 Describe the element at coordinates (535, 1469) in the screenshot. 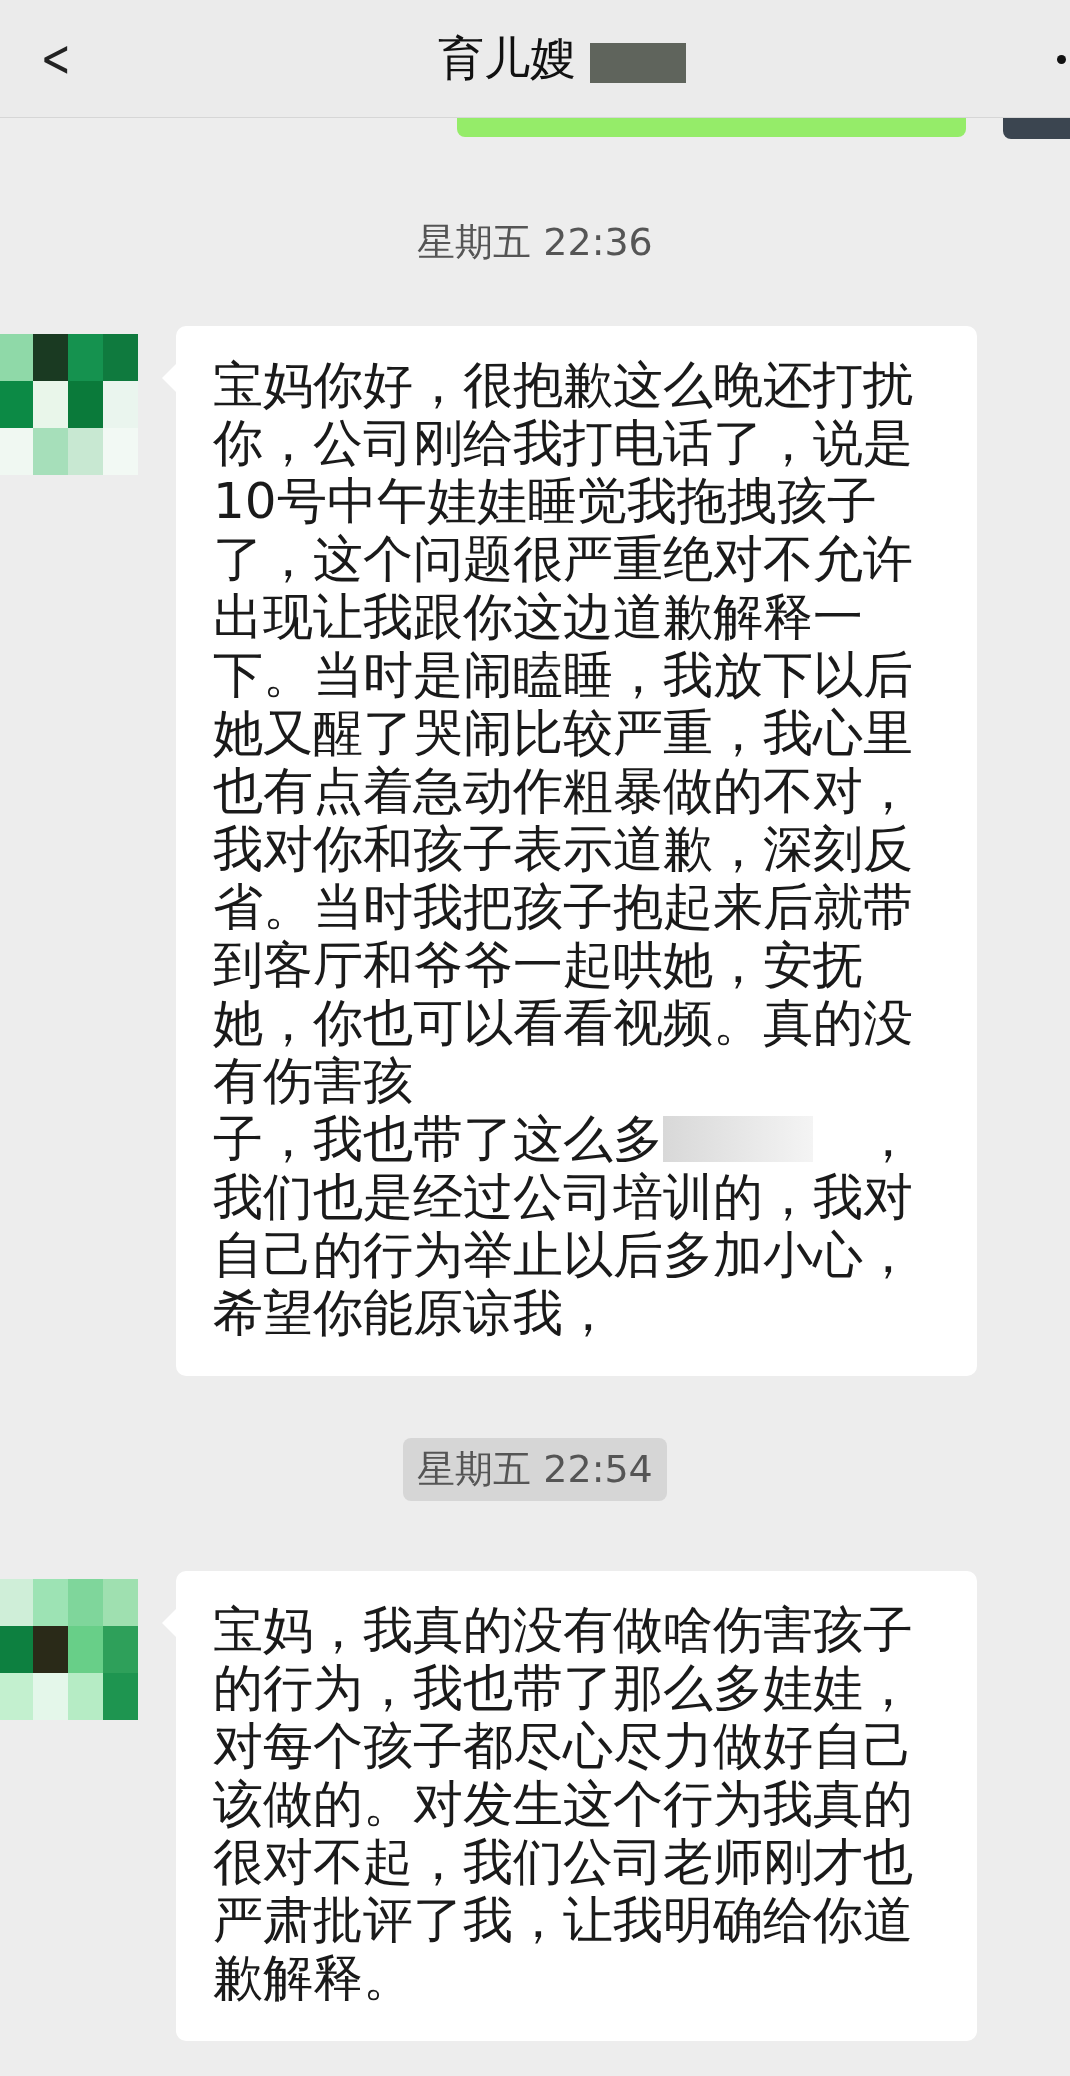

I see `timestamp: 星期五 22:54` at that location.